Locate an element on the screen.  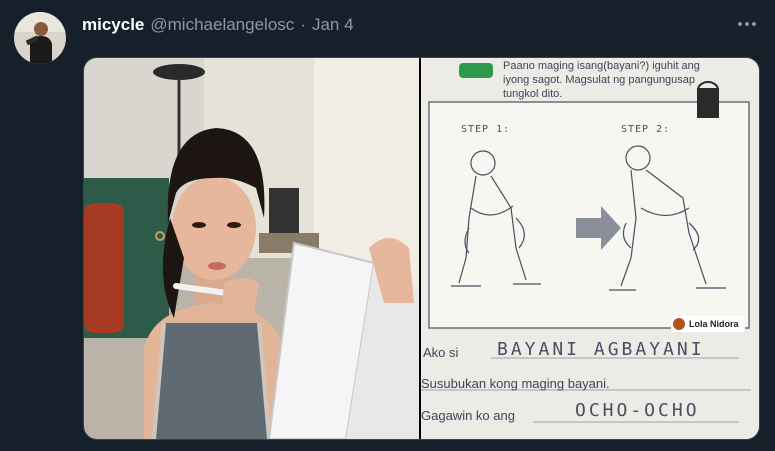
sentence-3-label: Gagawin ko ang is located at coordinates (468, 415).